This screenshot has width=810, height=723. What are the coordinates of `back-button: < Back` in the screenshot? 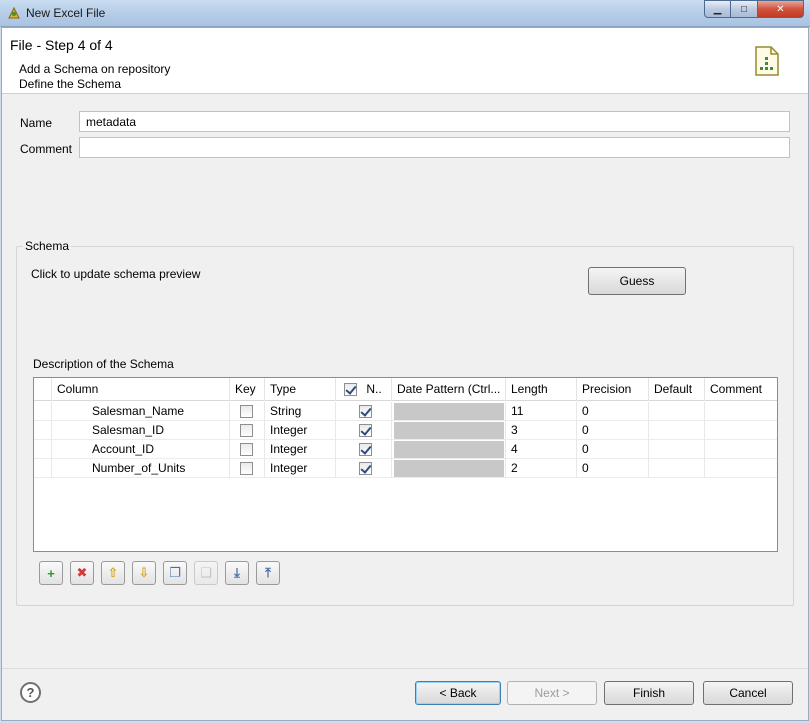 It's located at (458, 693).